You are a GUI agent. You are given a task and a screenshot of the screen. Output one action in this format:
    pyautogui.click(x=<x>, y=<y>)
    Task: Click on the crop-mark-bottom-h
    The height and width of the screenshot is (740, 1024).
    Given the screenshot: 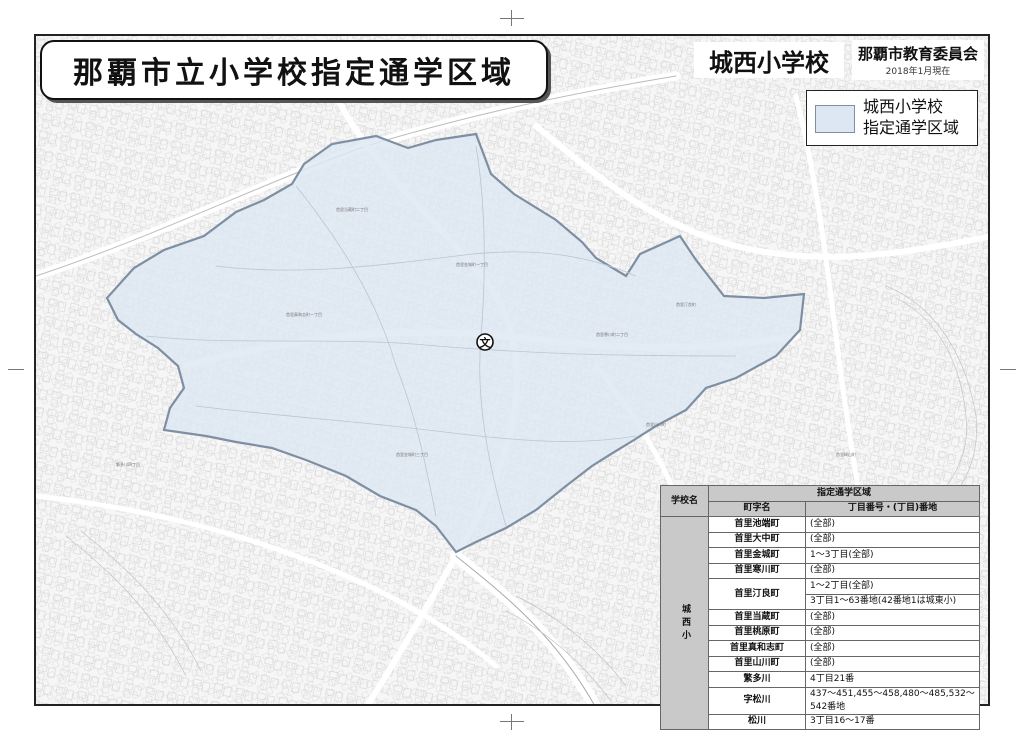 What is the action you would take?
    pyautogui.click(x=512, y=721)
    